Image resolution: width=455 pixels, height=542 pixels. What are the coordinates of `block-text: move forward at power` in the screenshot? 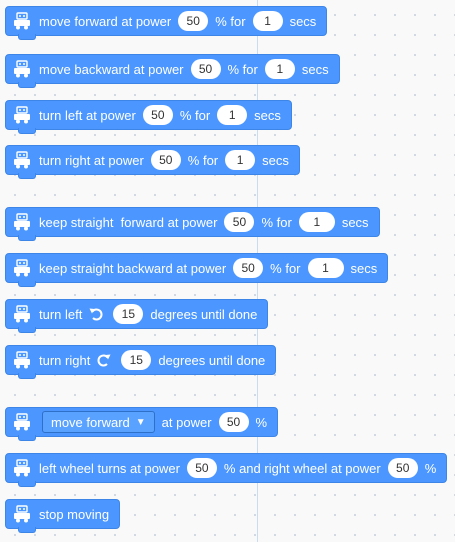 It's located at (105, 21).